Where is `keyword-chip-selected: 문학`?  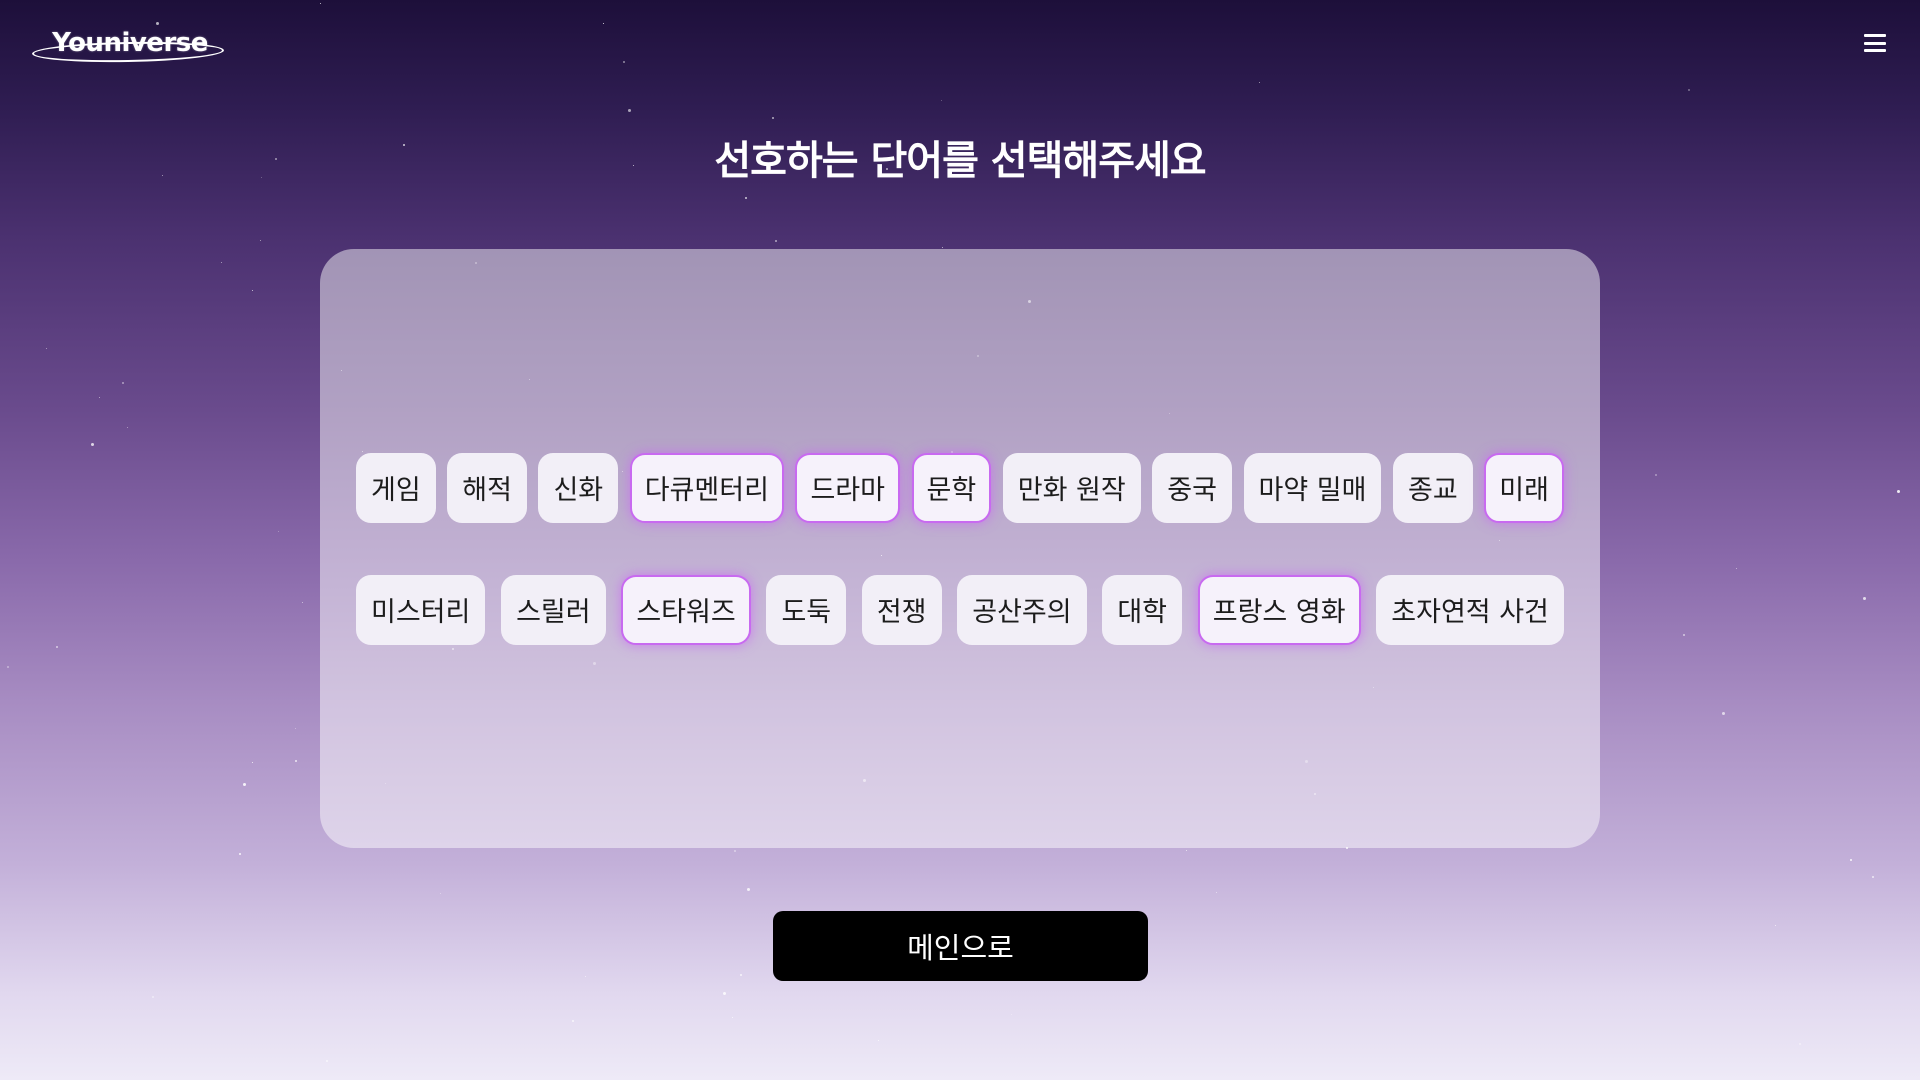 keyword-chip-selected: 문학 is located at coordinates (951, 487).